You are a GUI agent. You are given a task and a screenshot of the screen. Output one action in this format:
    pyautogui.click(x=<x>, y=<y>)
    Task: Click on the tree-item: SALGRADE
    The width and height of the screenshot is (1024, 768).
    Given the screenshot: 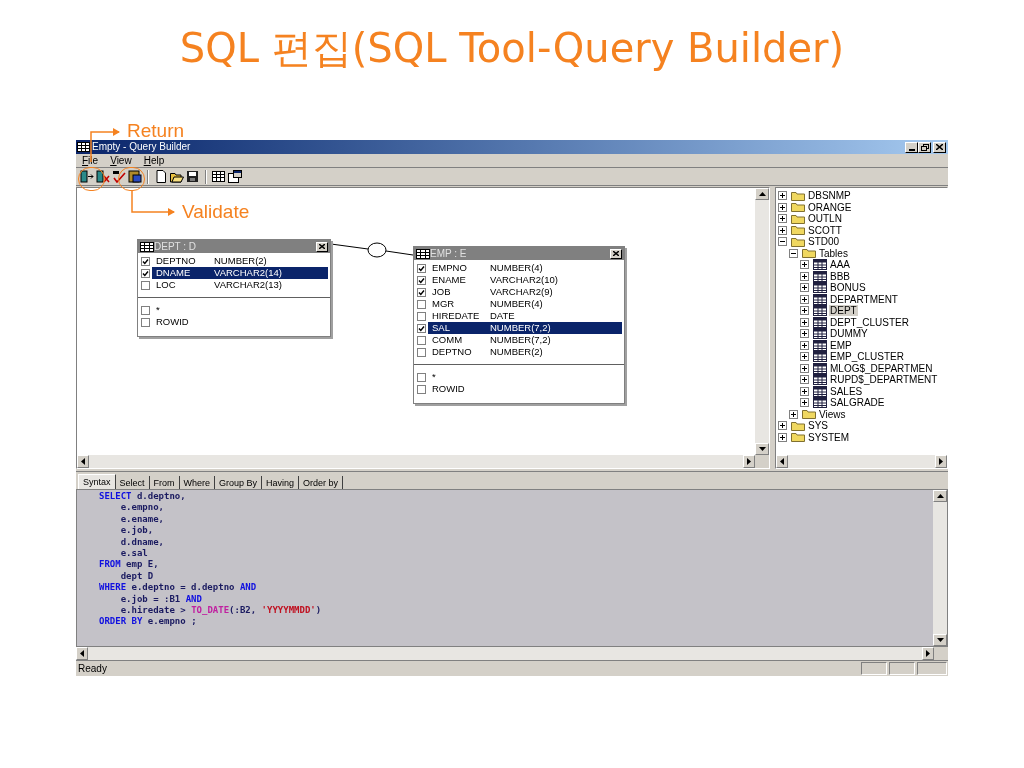 What is the action you would take?
    pyautogui.click(x=857, y=403)
    